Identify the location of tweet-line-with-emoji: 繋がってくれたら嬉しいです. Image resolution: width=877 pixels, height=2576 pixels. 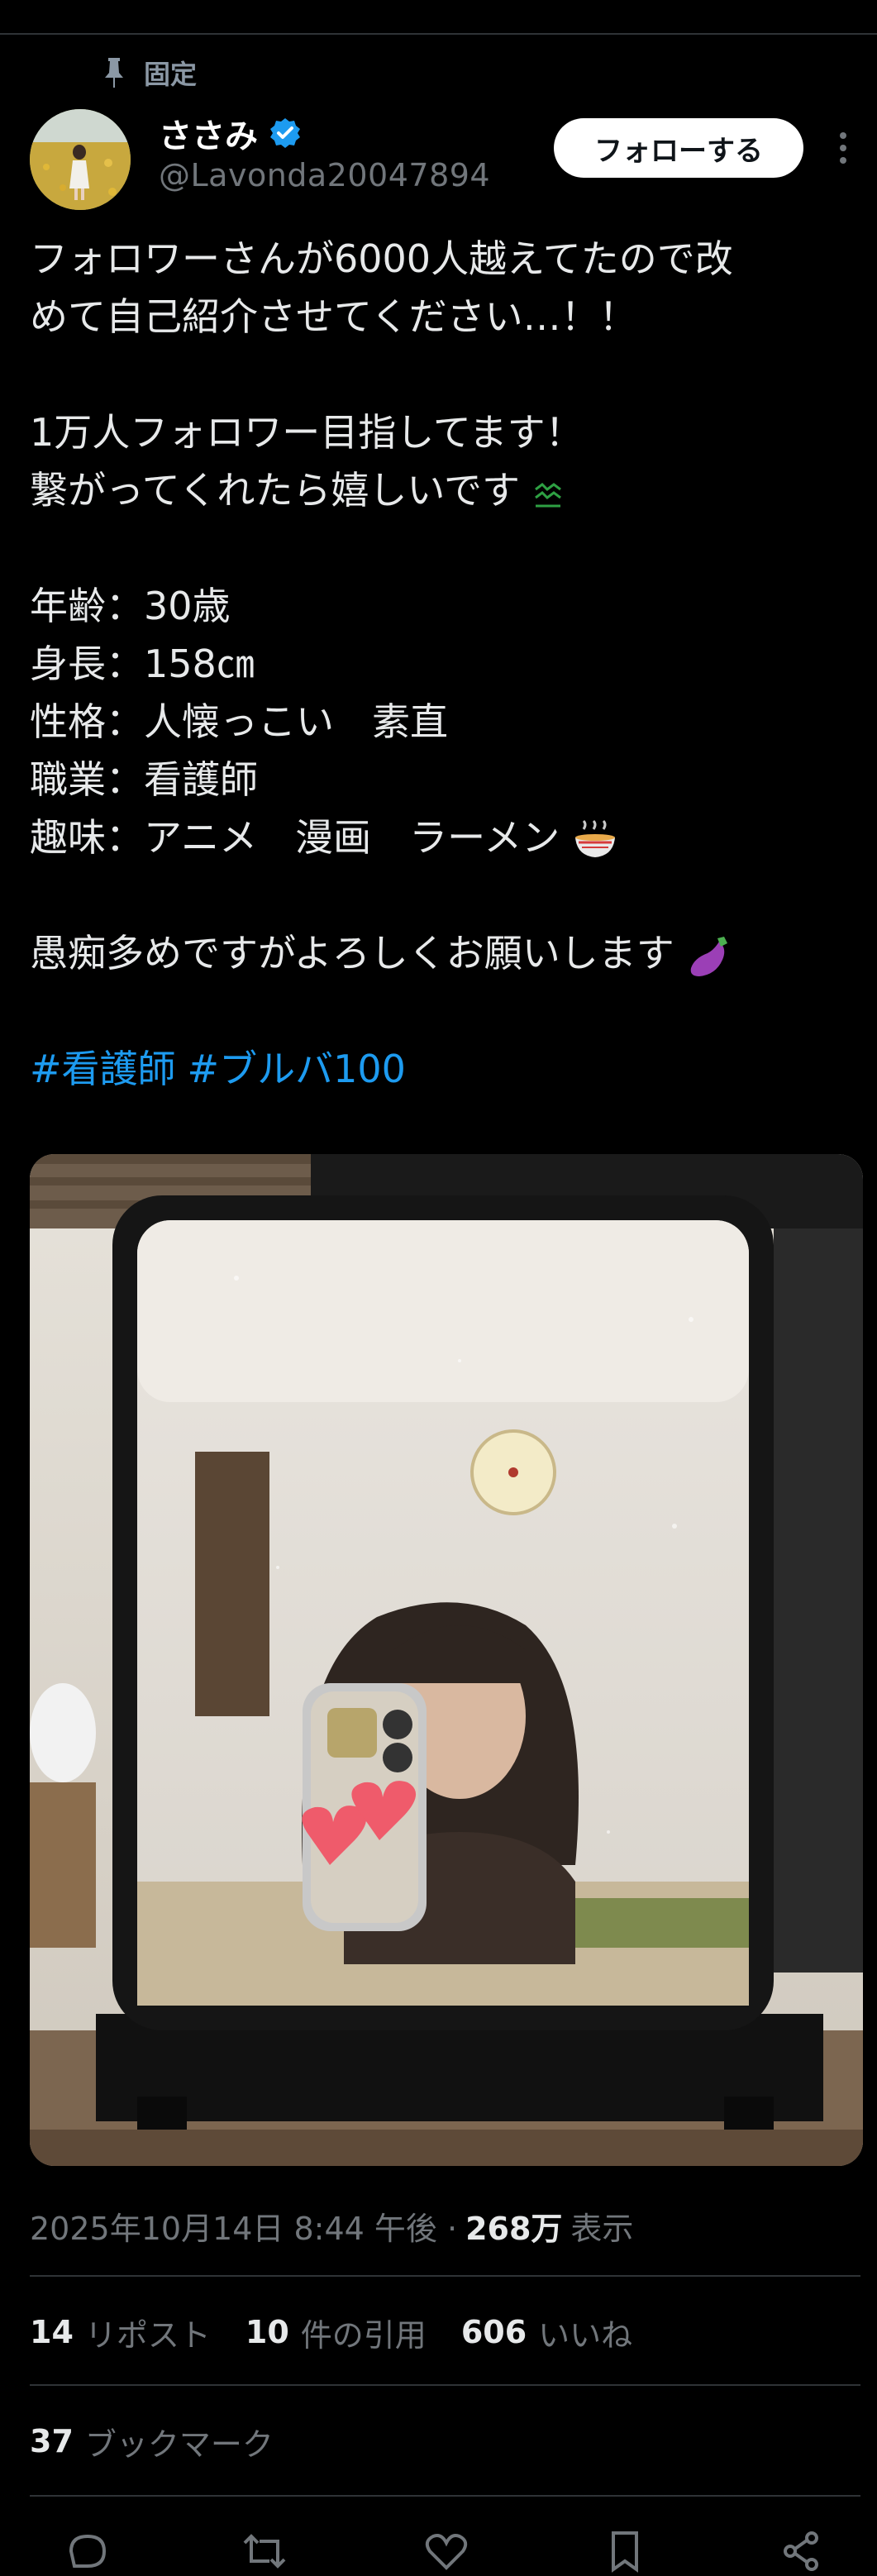
(439, 490).